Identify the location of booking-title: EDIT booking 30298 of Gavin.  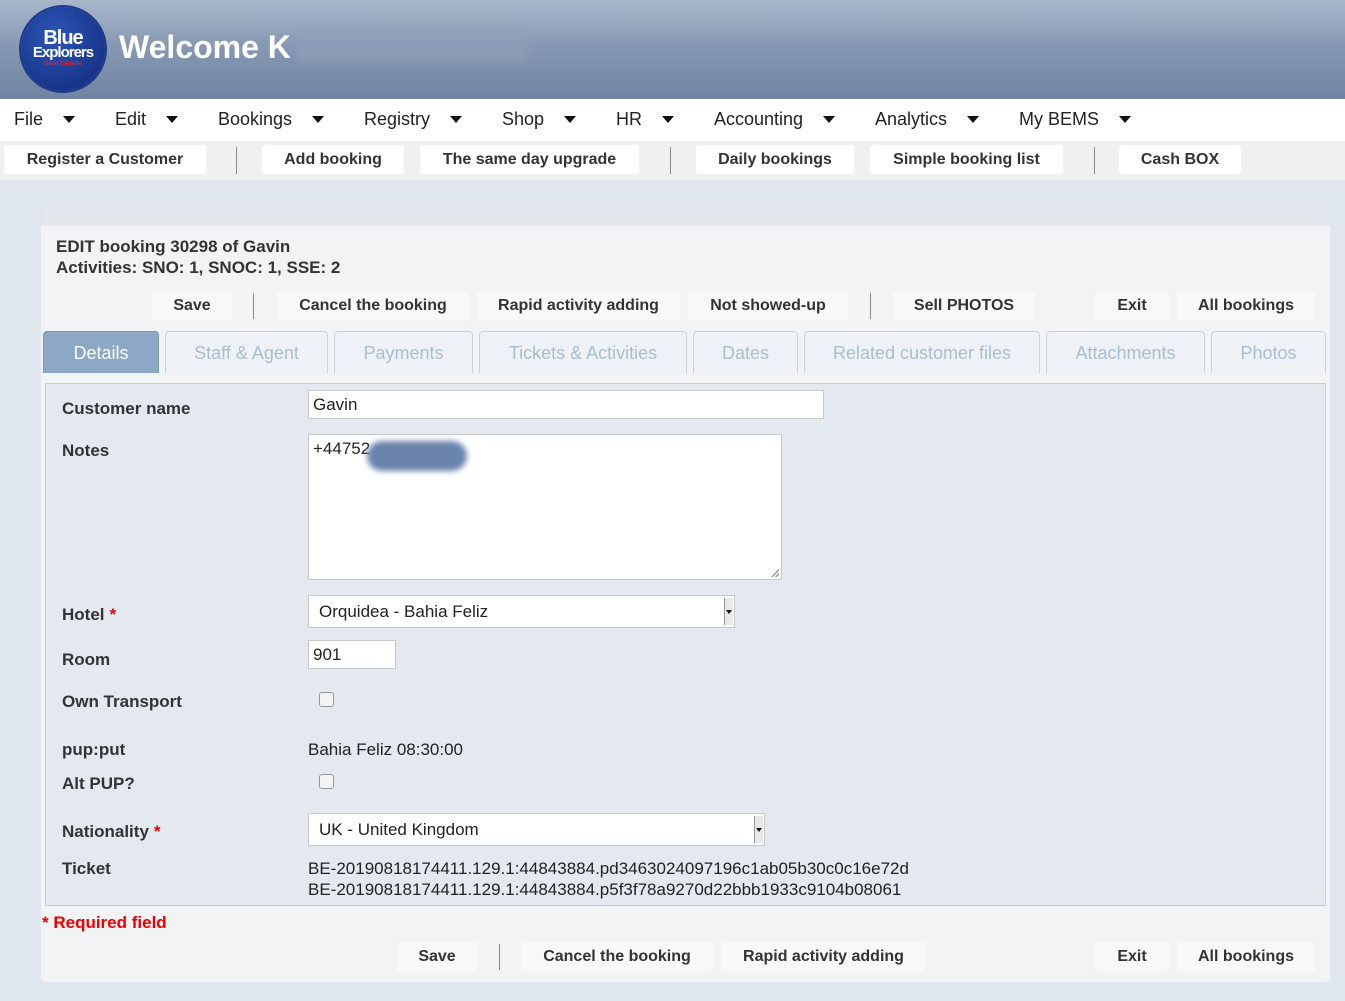
(173, 246).